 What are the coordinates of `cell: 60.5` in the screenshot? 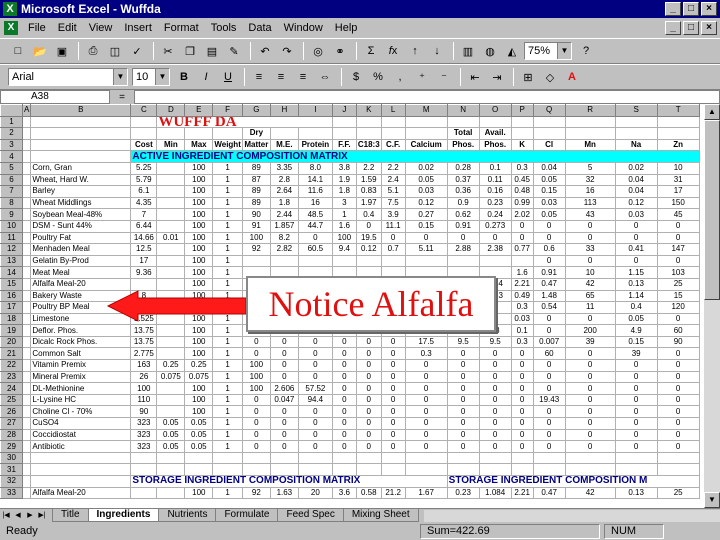 It's located at (315, 249).